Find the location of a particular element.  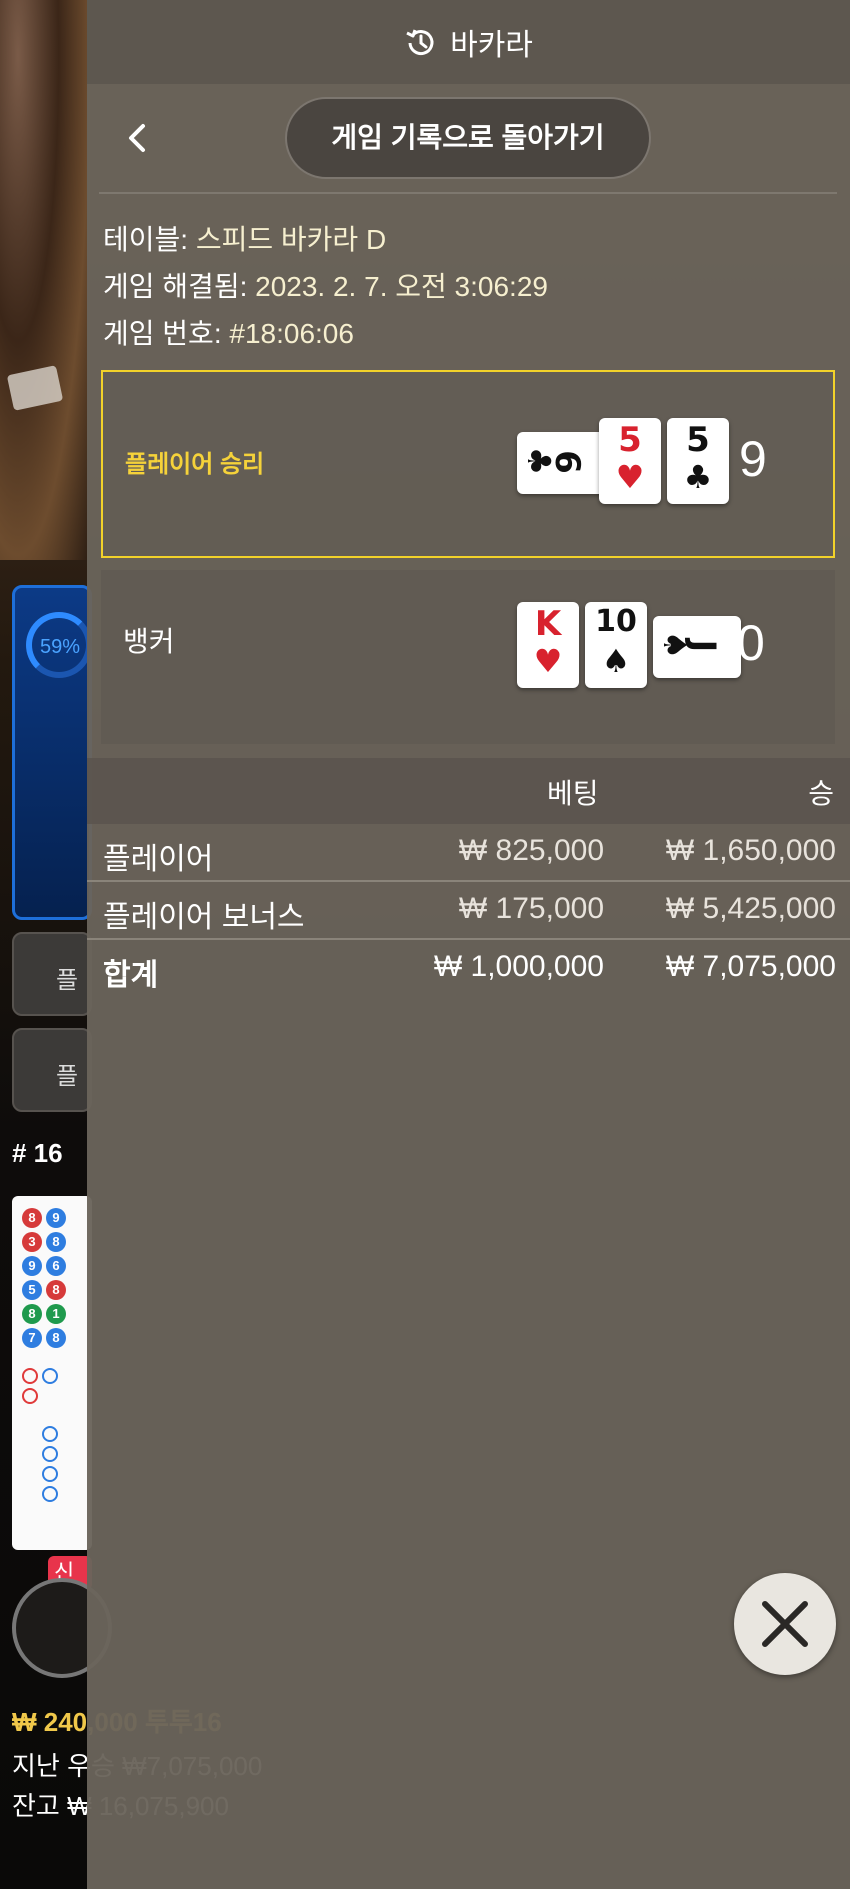

panel-title: 바카라 is located at coordinates (468, 44).